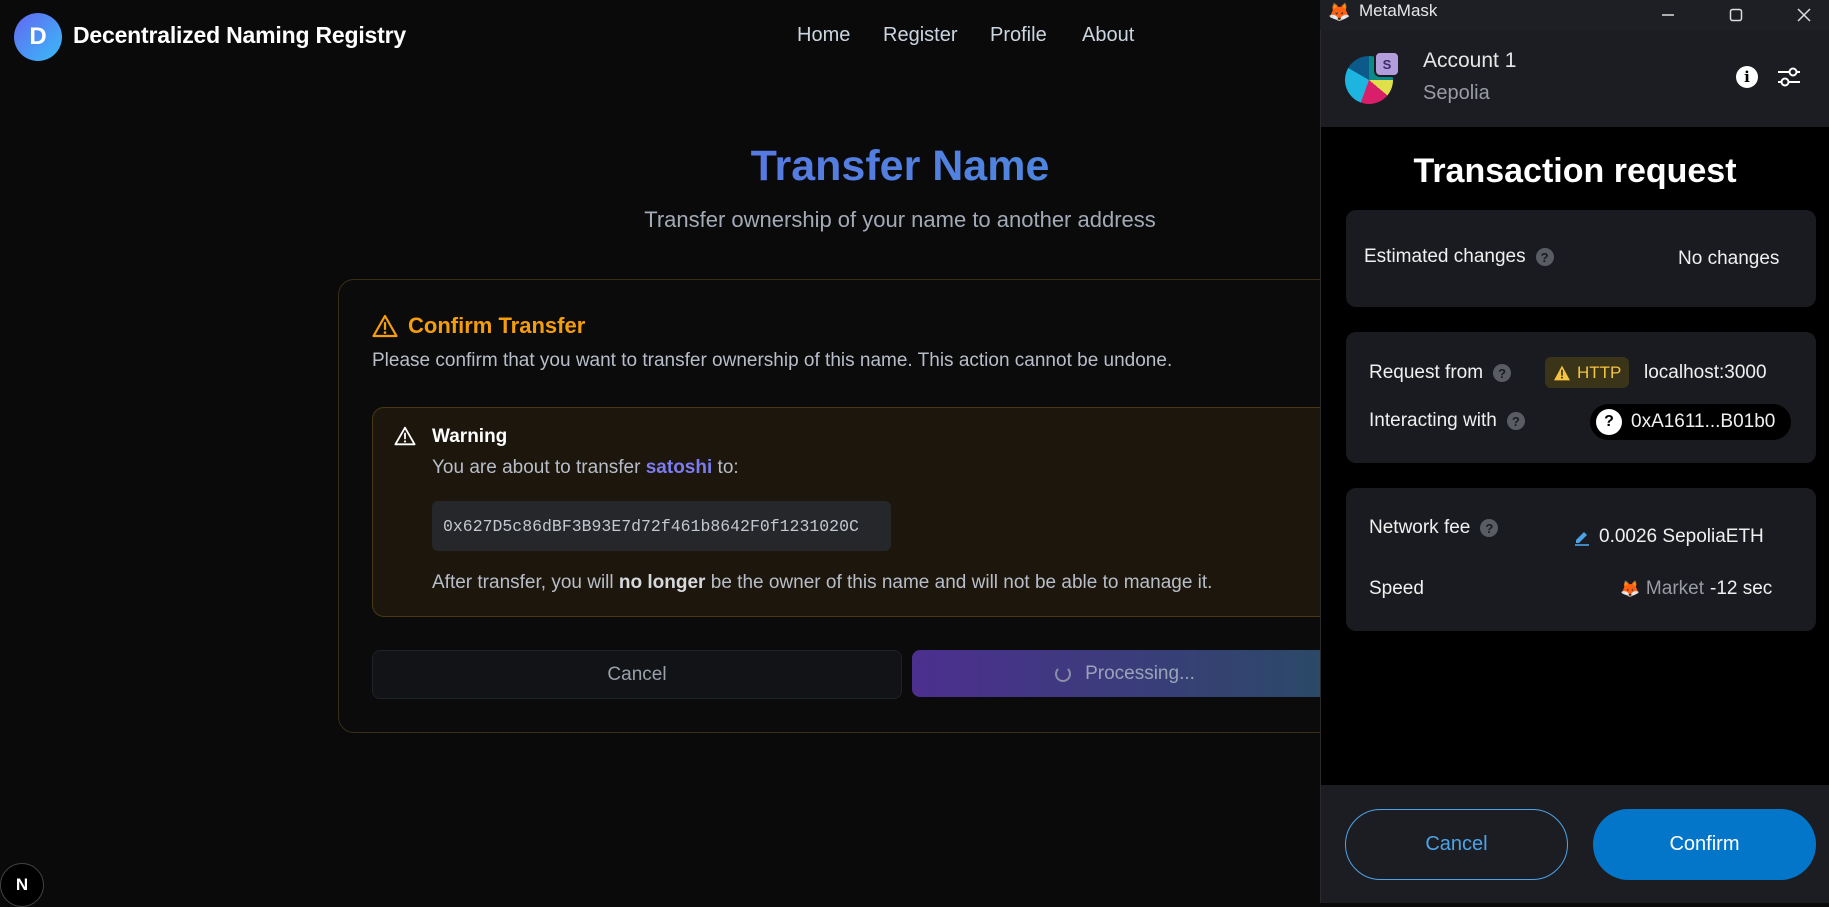 The image size is (1829, 907). What do you see at coordinates (1690, 422) in the screenshot?
I see `contract-address-pill: ? 0xA1611...B01b0` at bounding box center [1690, 422].